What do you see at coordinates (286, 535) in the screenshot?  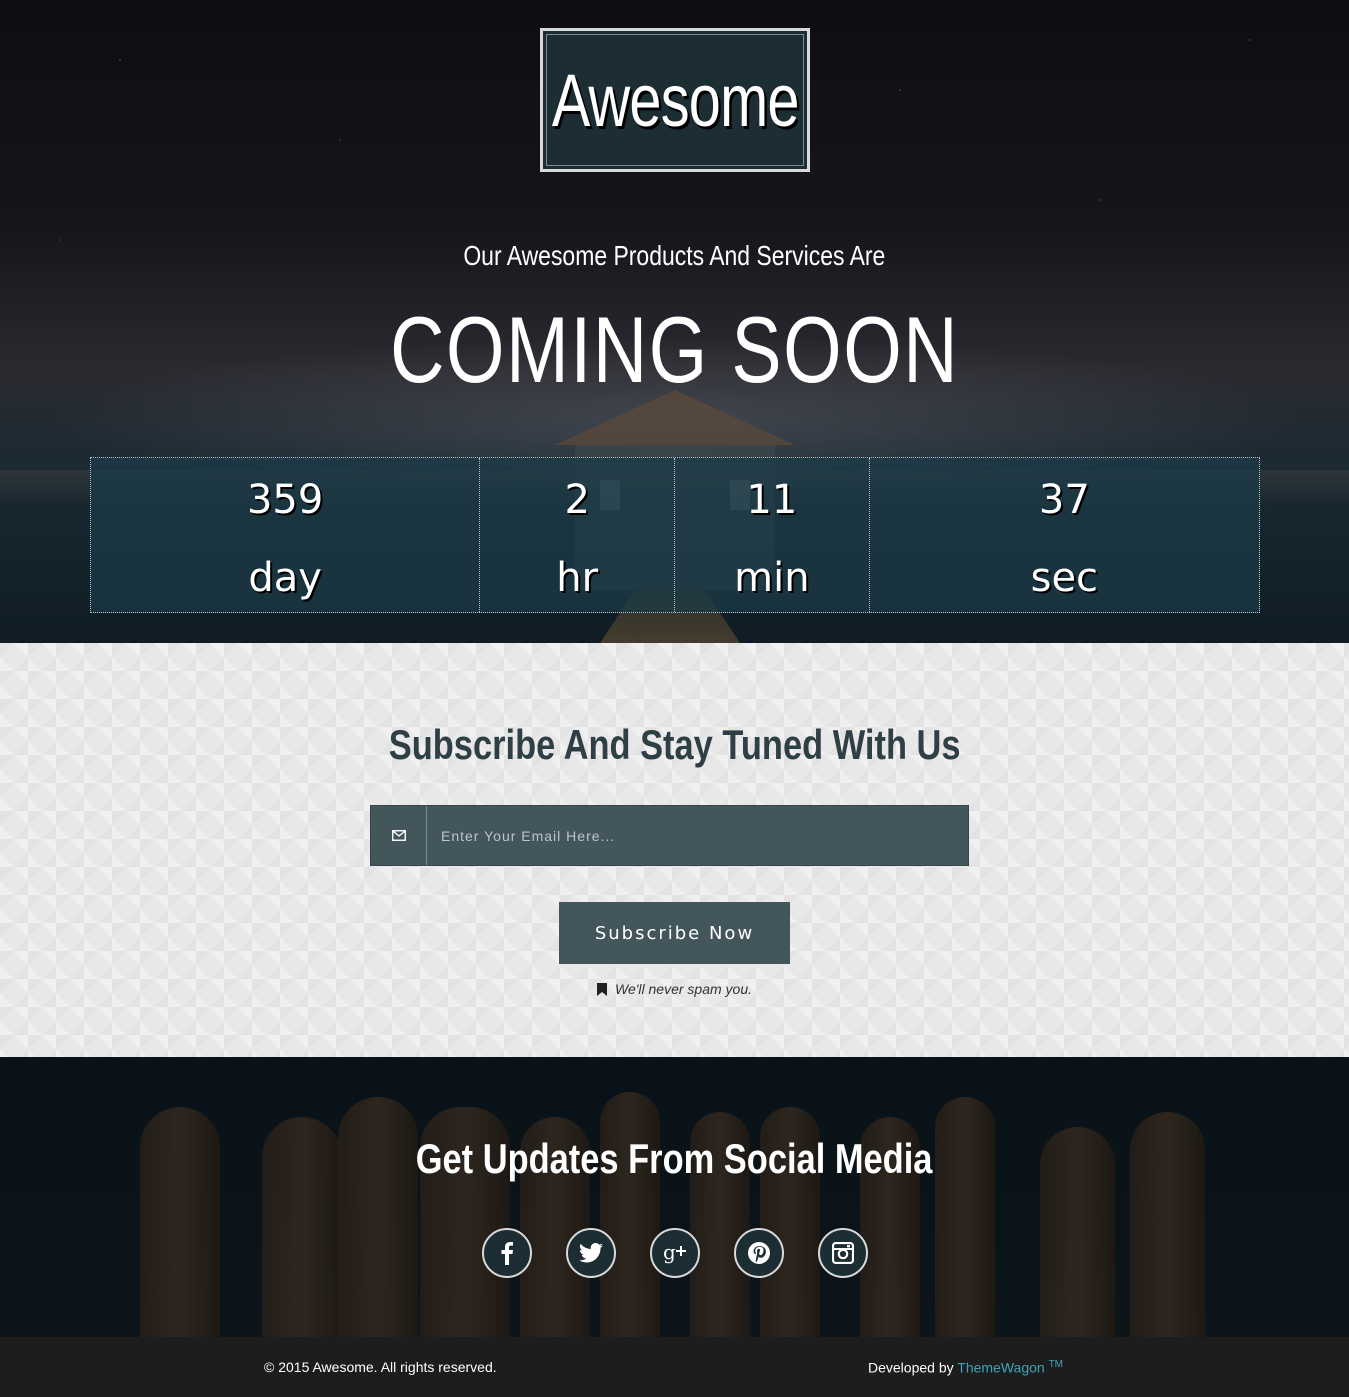 I see `countdown-days: 359 day` at bounding box center [286, 535].